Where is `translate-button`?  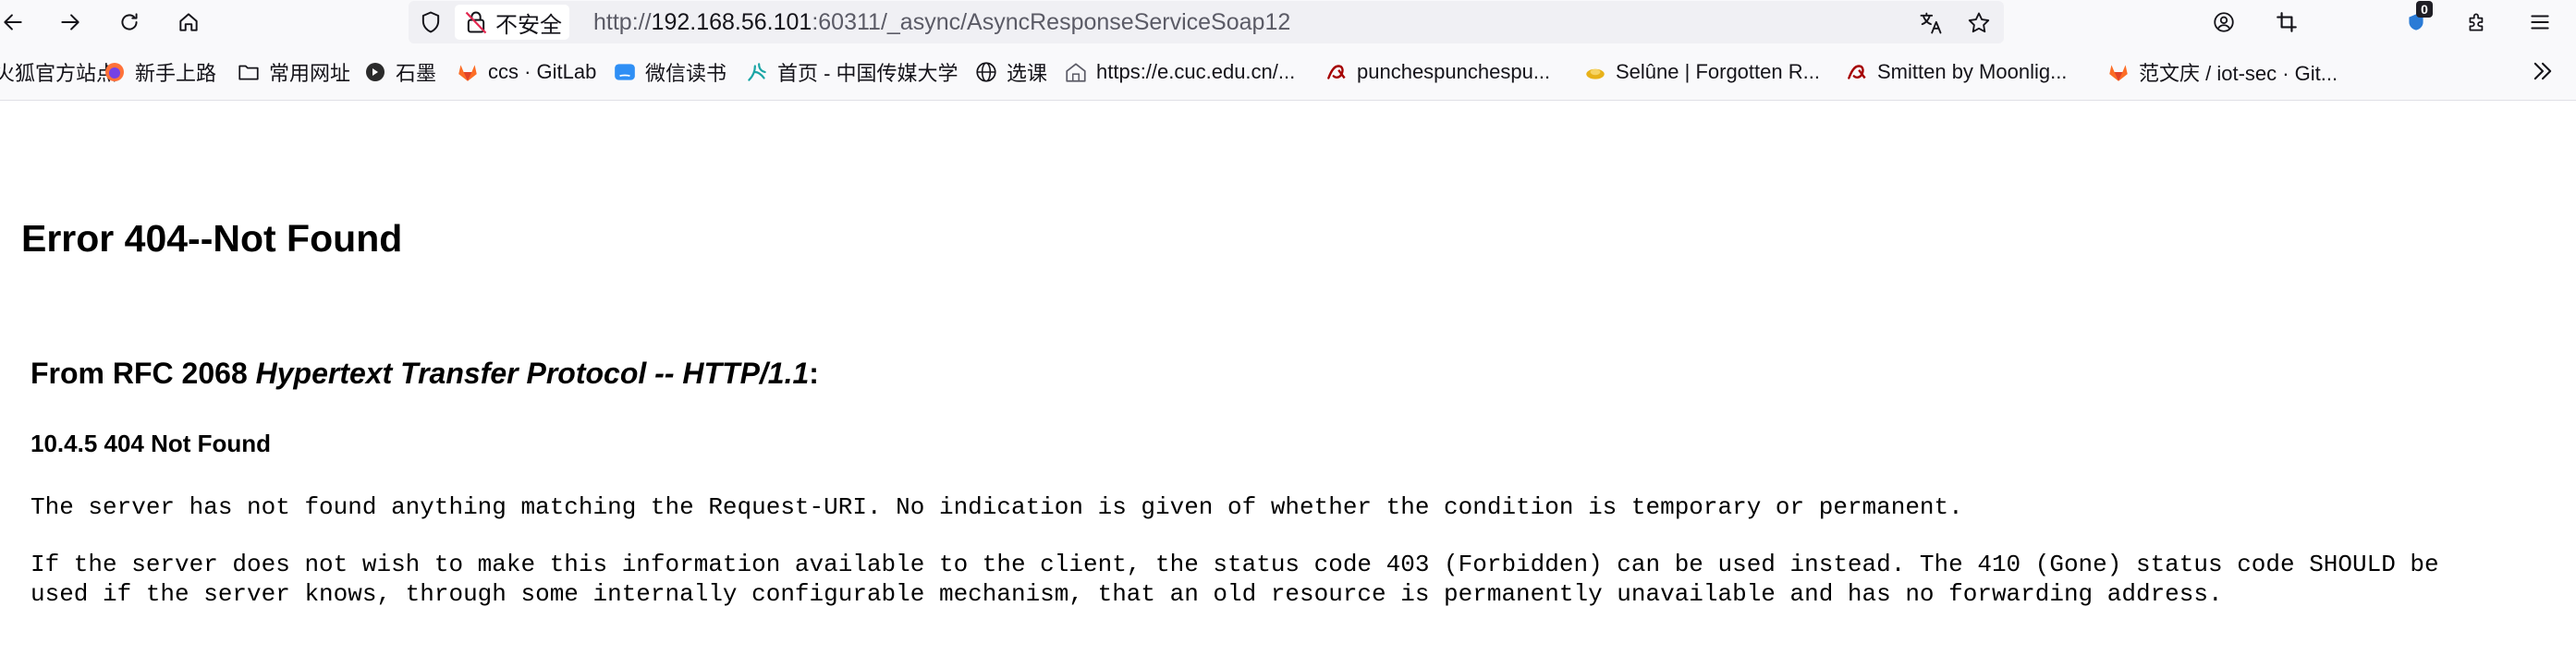 translate-button is located at coordinates (1931, 23).